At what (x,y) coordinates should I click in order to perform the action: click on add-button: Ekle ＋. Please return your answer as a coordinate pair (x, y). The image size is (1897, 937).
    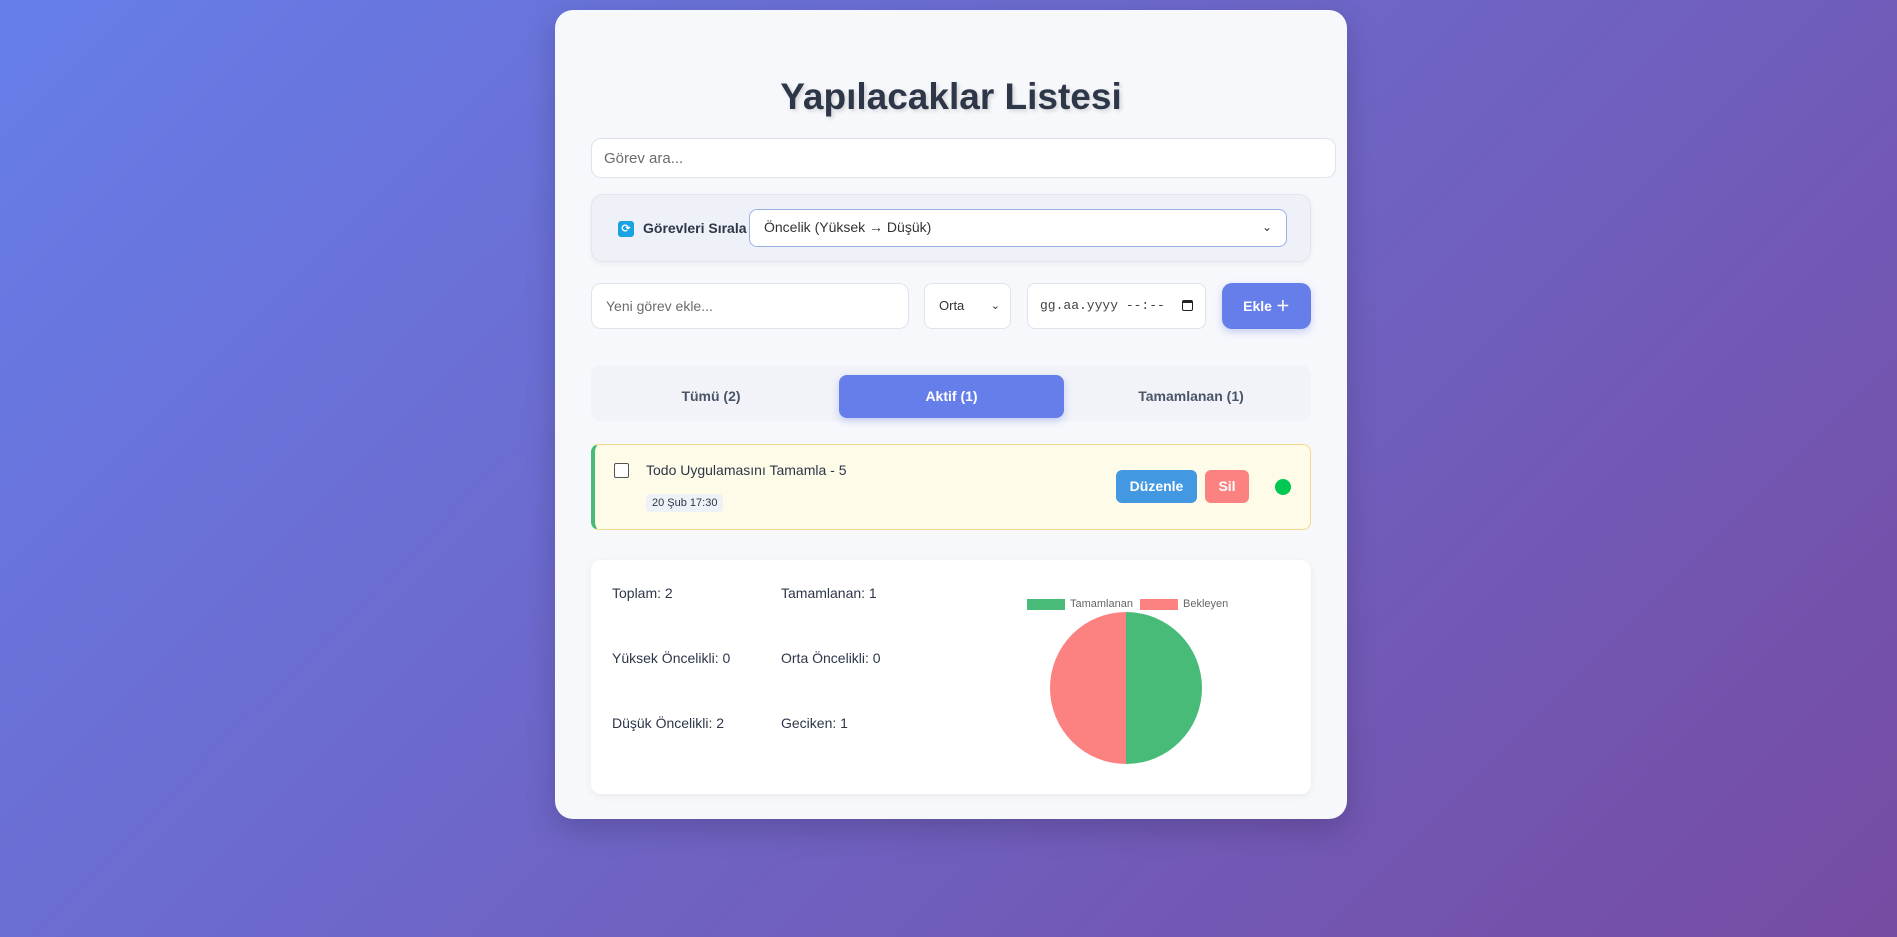
    Looking at the image, I should click on (1266, 306).